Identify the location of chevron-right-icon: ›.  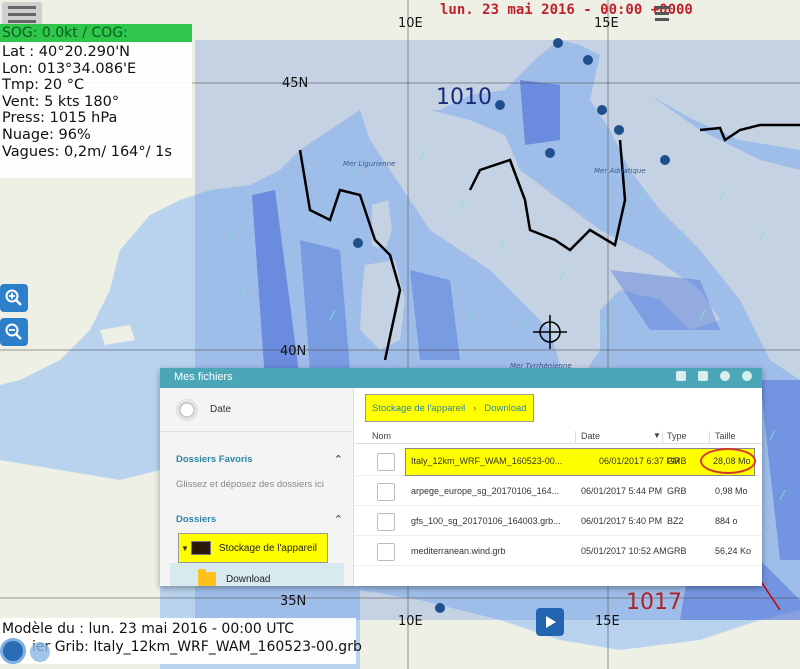
(475, 408).